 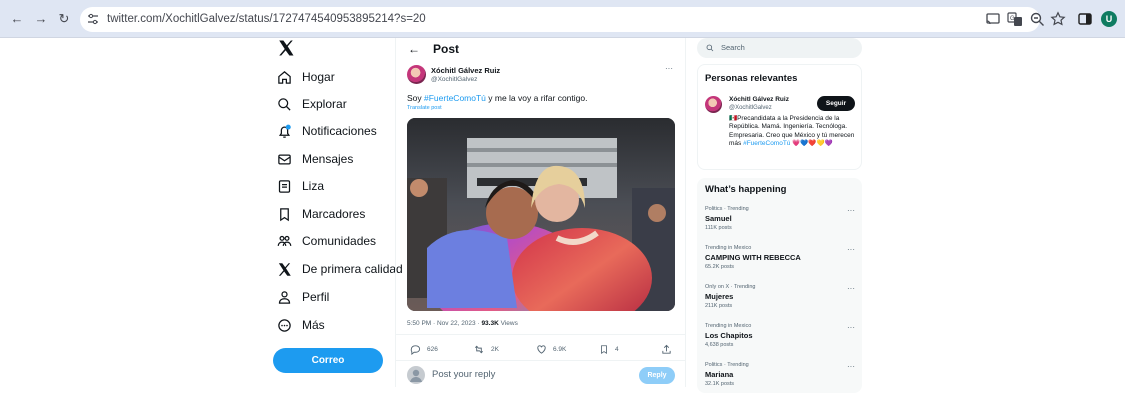 I want to click on sidebar-item-explorar: Explorar, so click(x=312, y=104).